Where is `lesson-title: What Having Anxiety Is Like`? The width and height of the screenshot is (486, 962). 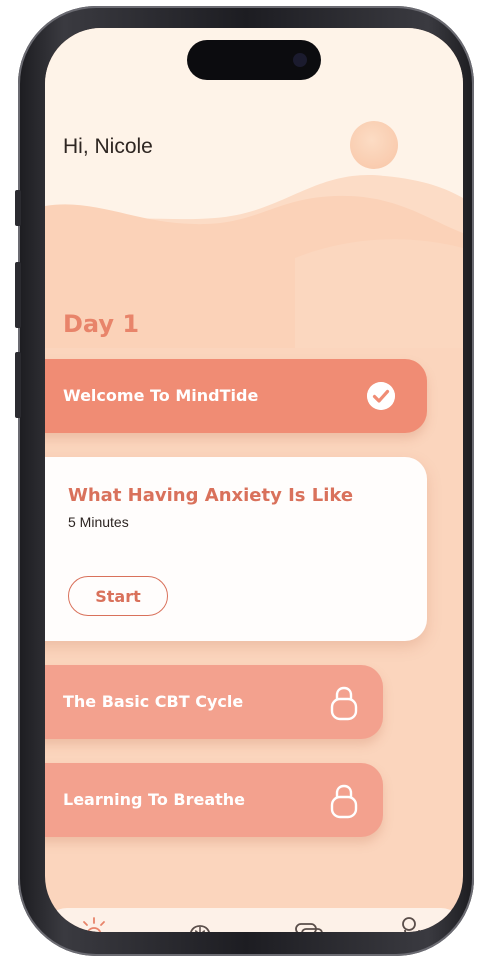
lesson-title: What Having Anxiety Is Like is located at coordinates (211, 495).